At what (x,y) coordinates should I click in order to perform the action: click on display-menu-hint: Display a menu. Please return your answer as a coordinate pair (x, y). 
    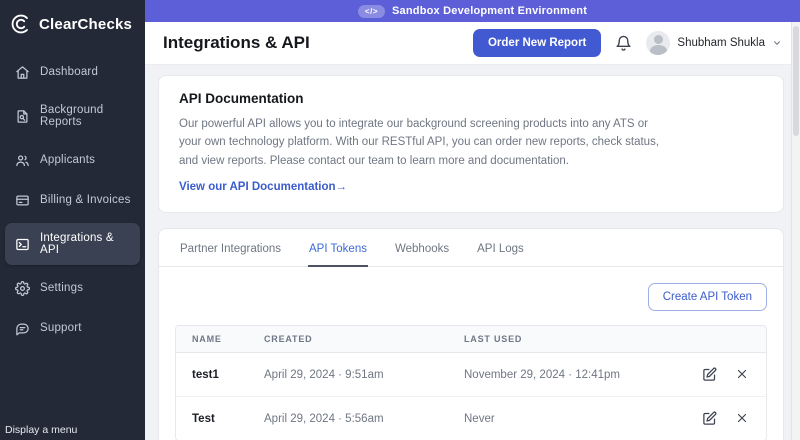
    Looking at the image, I should click on (41, 430).